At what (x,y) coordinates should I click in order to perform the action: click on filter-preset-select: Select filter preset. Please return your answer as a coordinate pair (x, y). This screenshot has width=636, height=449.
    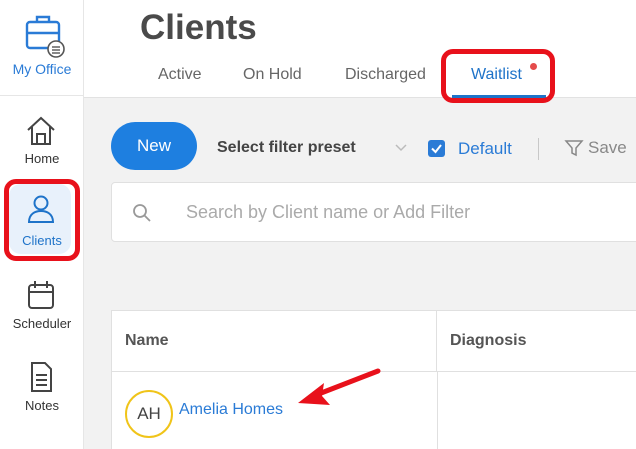
    Looking at the image, I should click on (286, 148).